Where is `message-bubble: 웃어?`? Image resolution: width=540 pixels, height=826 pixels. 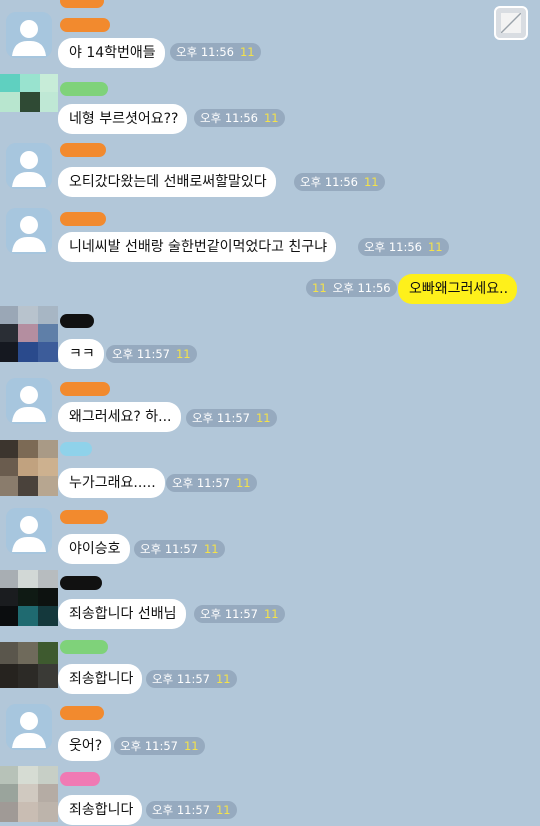 message-bubble: 웃어? is located at coordinates (85, 746).